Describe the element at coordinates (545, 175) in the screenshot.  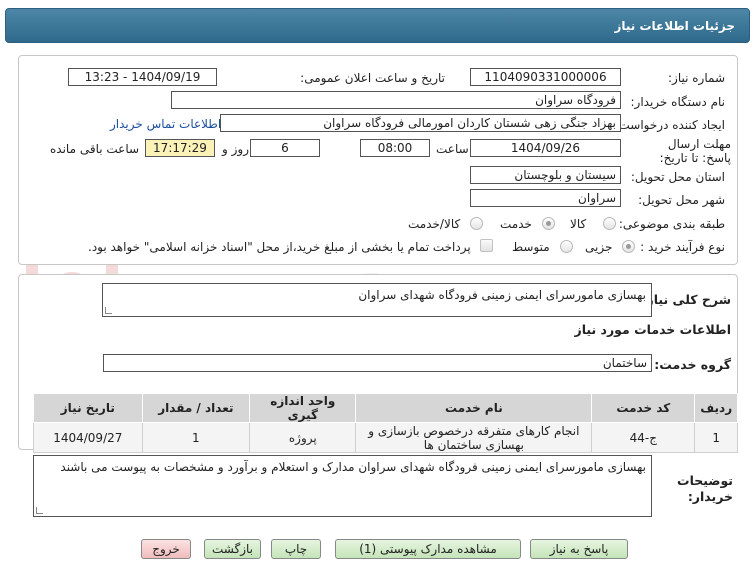
I see `province-field: سیستان و بلوچستان` at that location.